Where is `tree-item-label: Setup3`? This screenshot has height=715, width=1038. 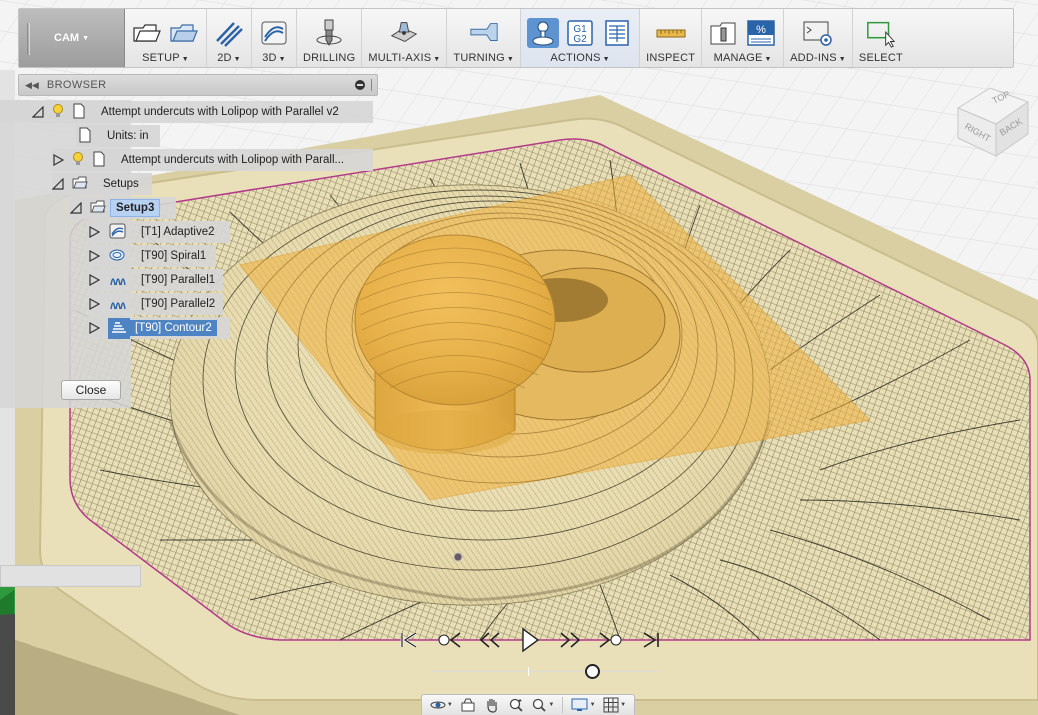 tree-item-label: Setup3 is located at coordinates (135, 208).